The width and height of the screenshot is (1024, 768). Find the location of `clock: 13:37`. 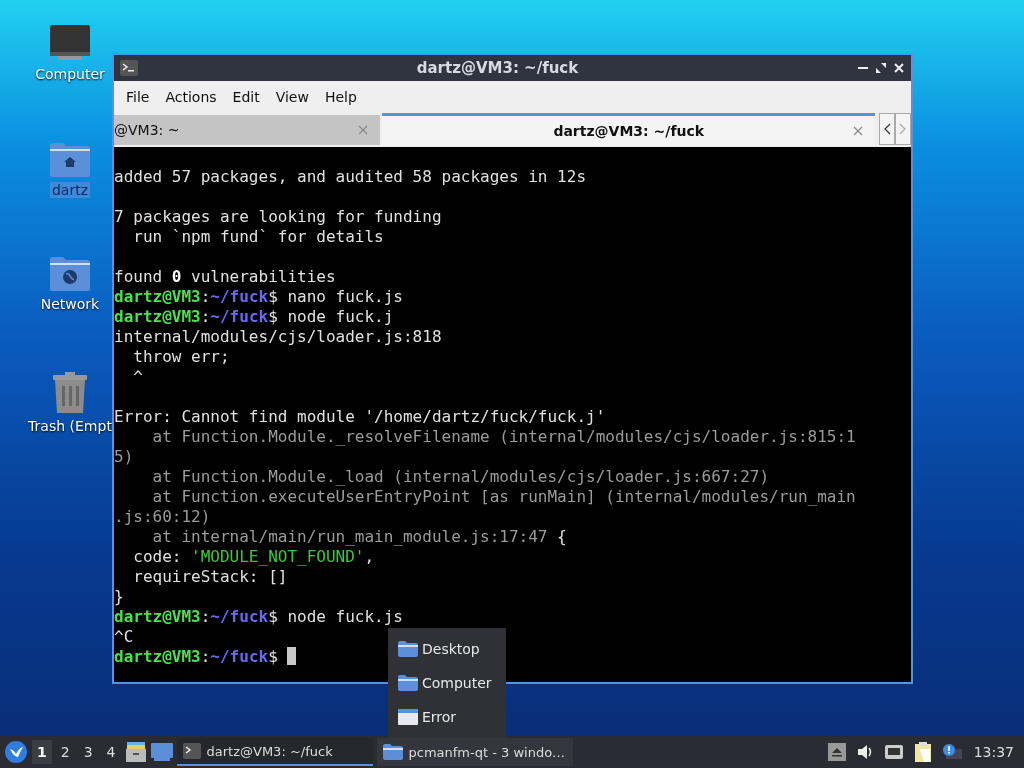

clock: 13:37 is located at coordinates (993, 752).